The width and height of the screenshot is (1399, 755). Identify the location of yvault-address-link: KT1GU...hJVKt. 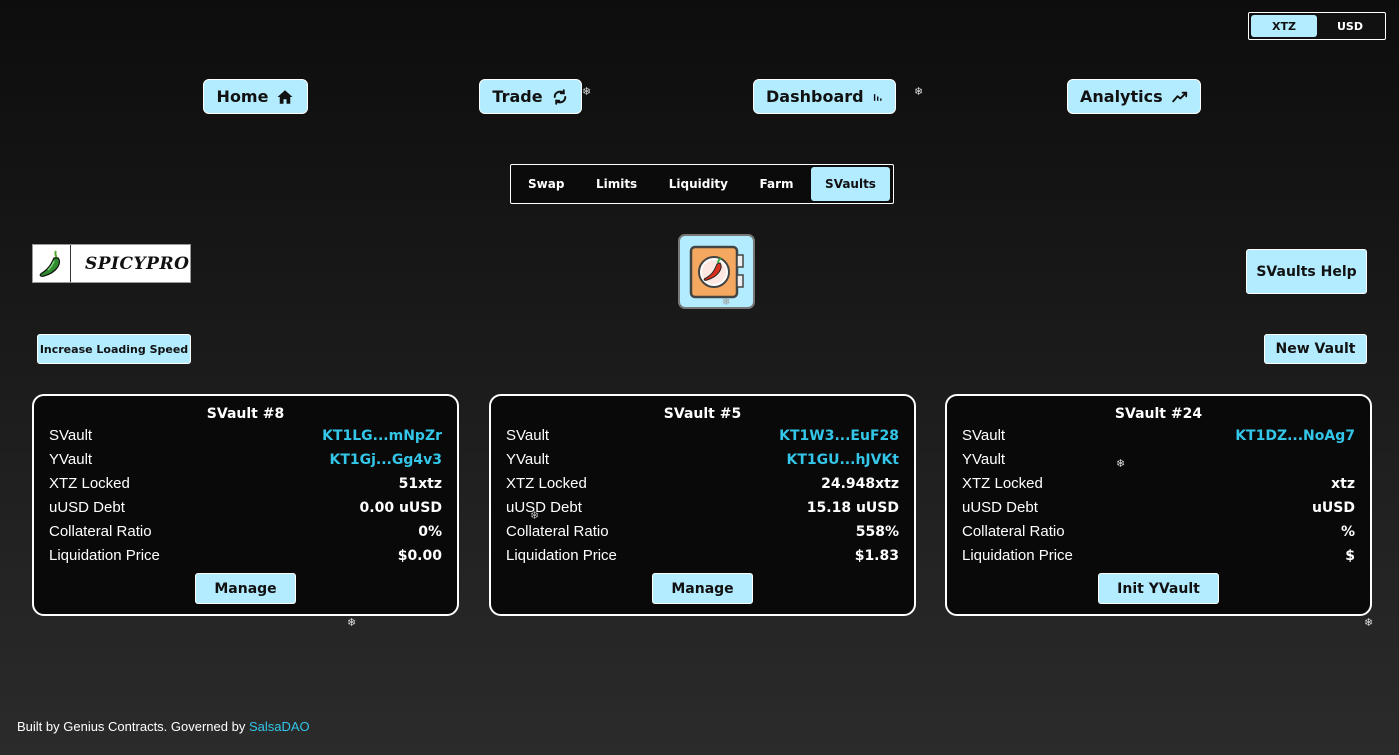
(842, 460).